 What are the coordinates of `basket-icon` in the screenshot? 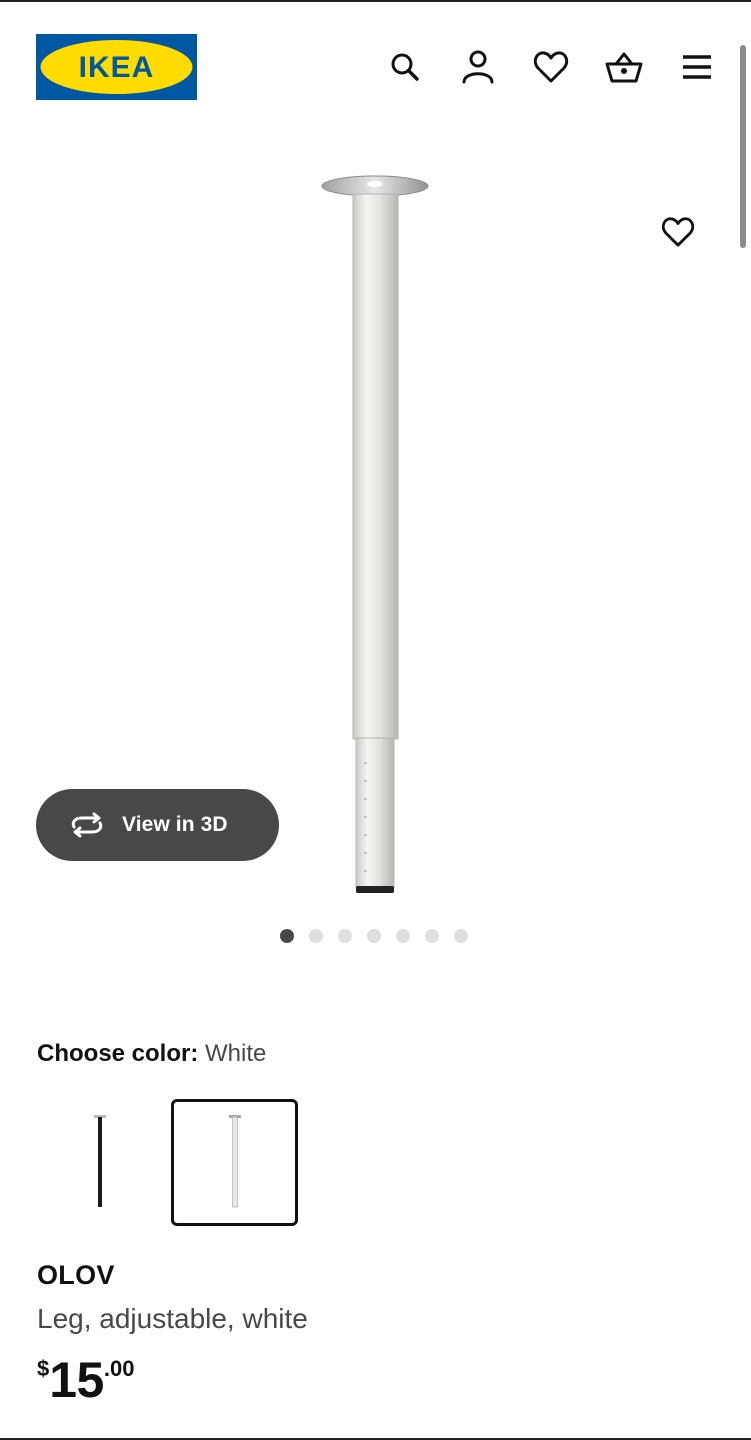 It's located at (624, 67).